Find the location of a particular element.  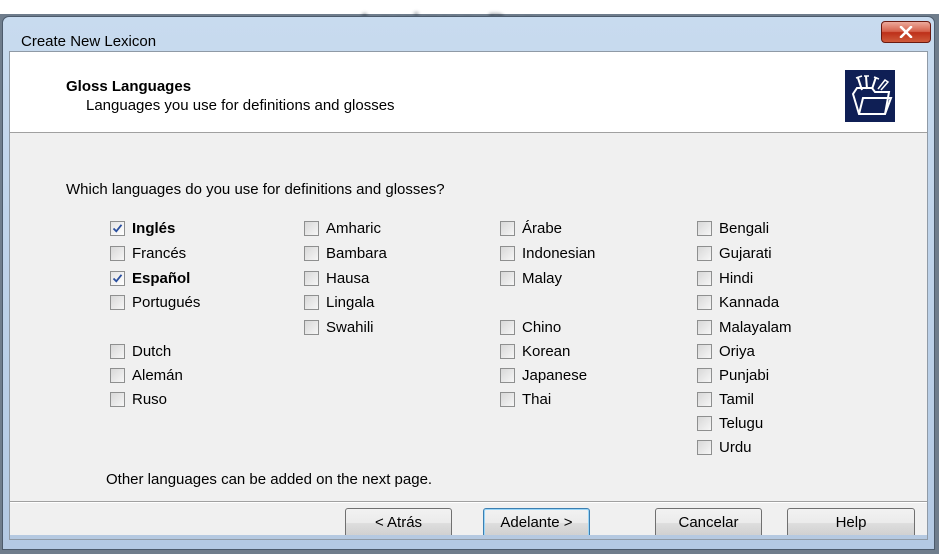

language-checkbox: Chino is located at coordinates (530, 327).